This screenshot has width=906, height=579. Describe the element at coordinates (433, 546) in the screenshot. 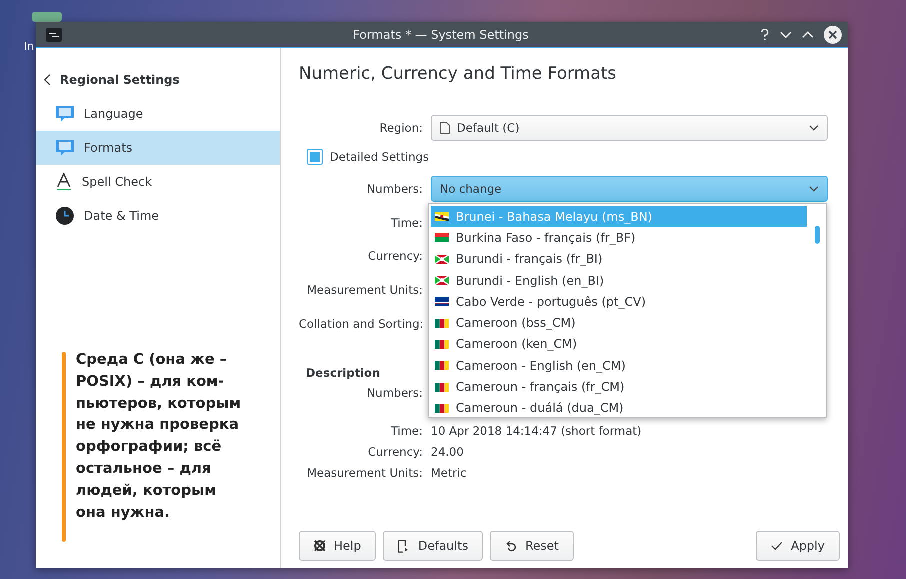

I see `defaults-button: Defaults` at that location.